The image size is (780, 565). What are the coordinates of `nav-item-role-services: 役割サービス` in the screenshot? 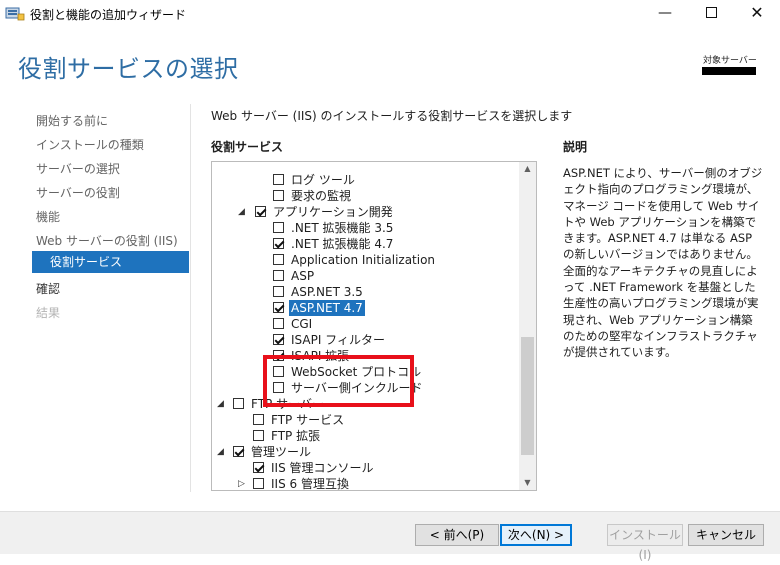 It's located at (110, 262).